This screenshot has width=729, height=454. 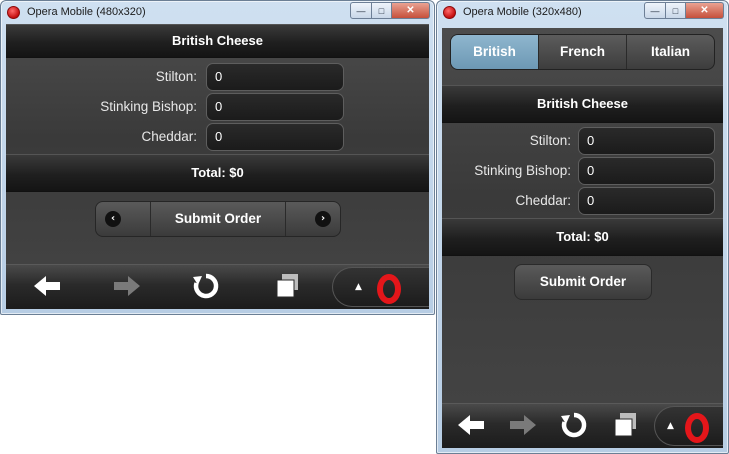 I want to click on chevron-right-icon: ›, so click(x=323, y=219).